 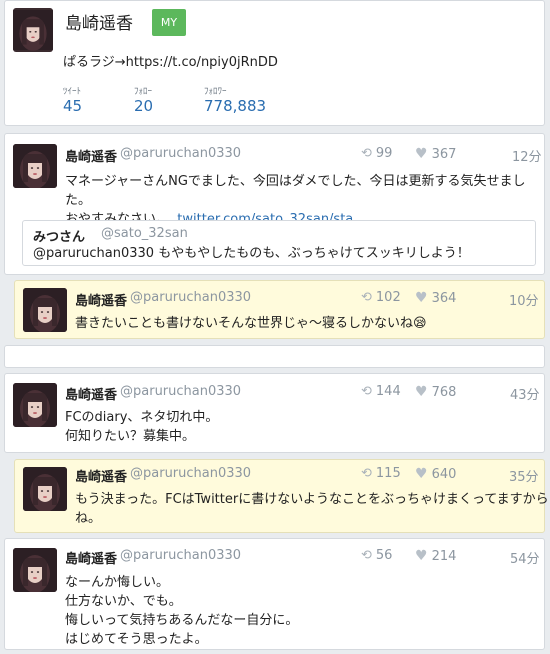 I want to click on like-count: ♥ 214, so click(x=435, y=556).